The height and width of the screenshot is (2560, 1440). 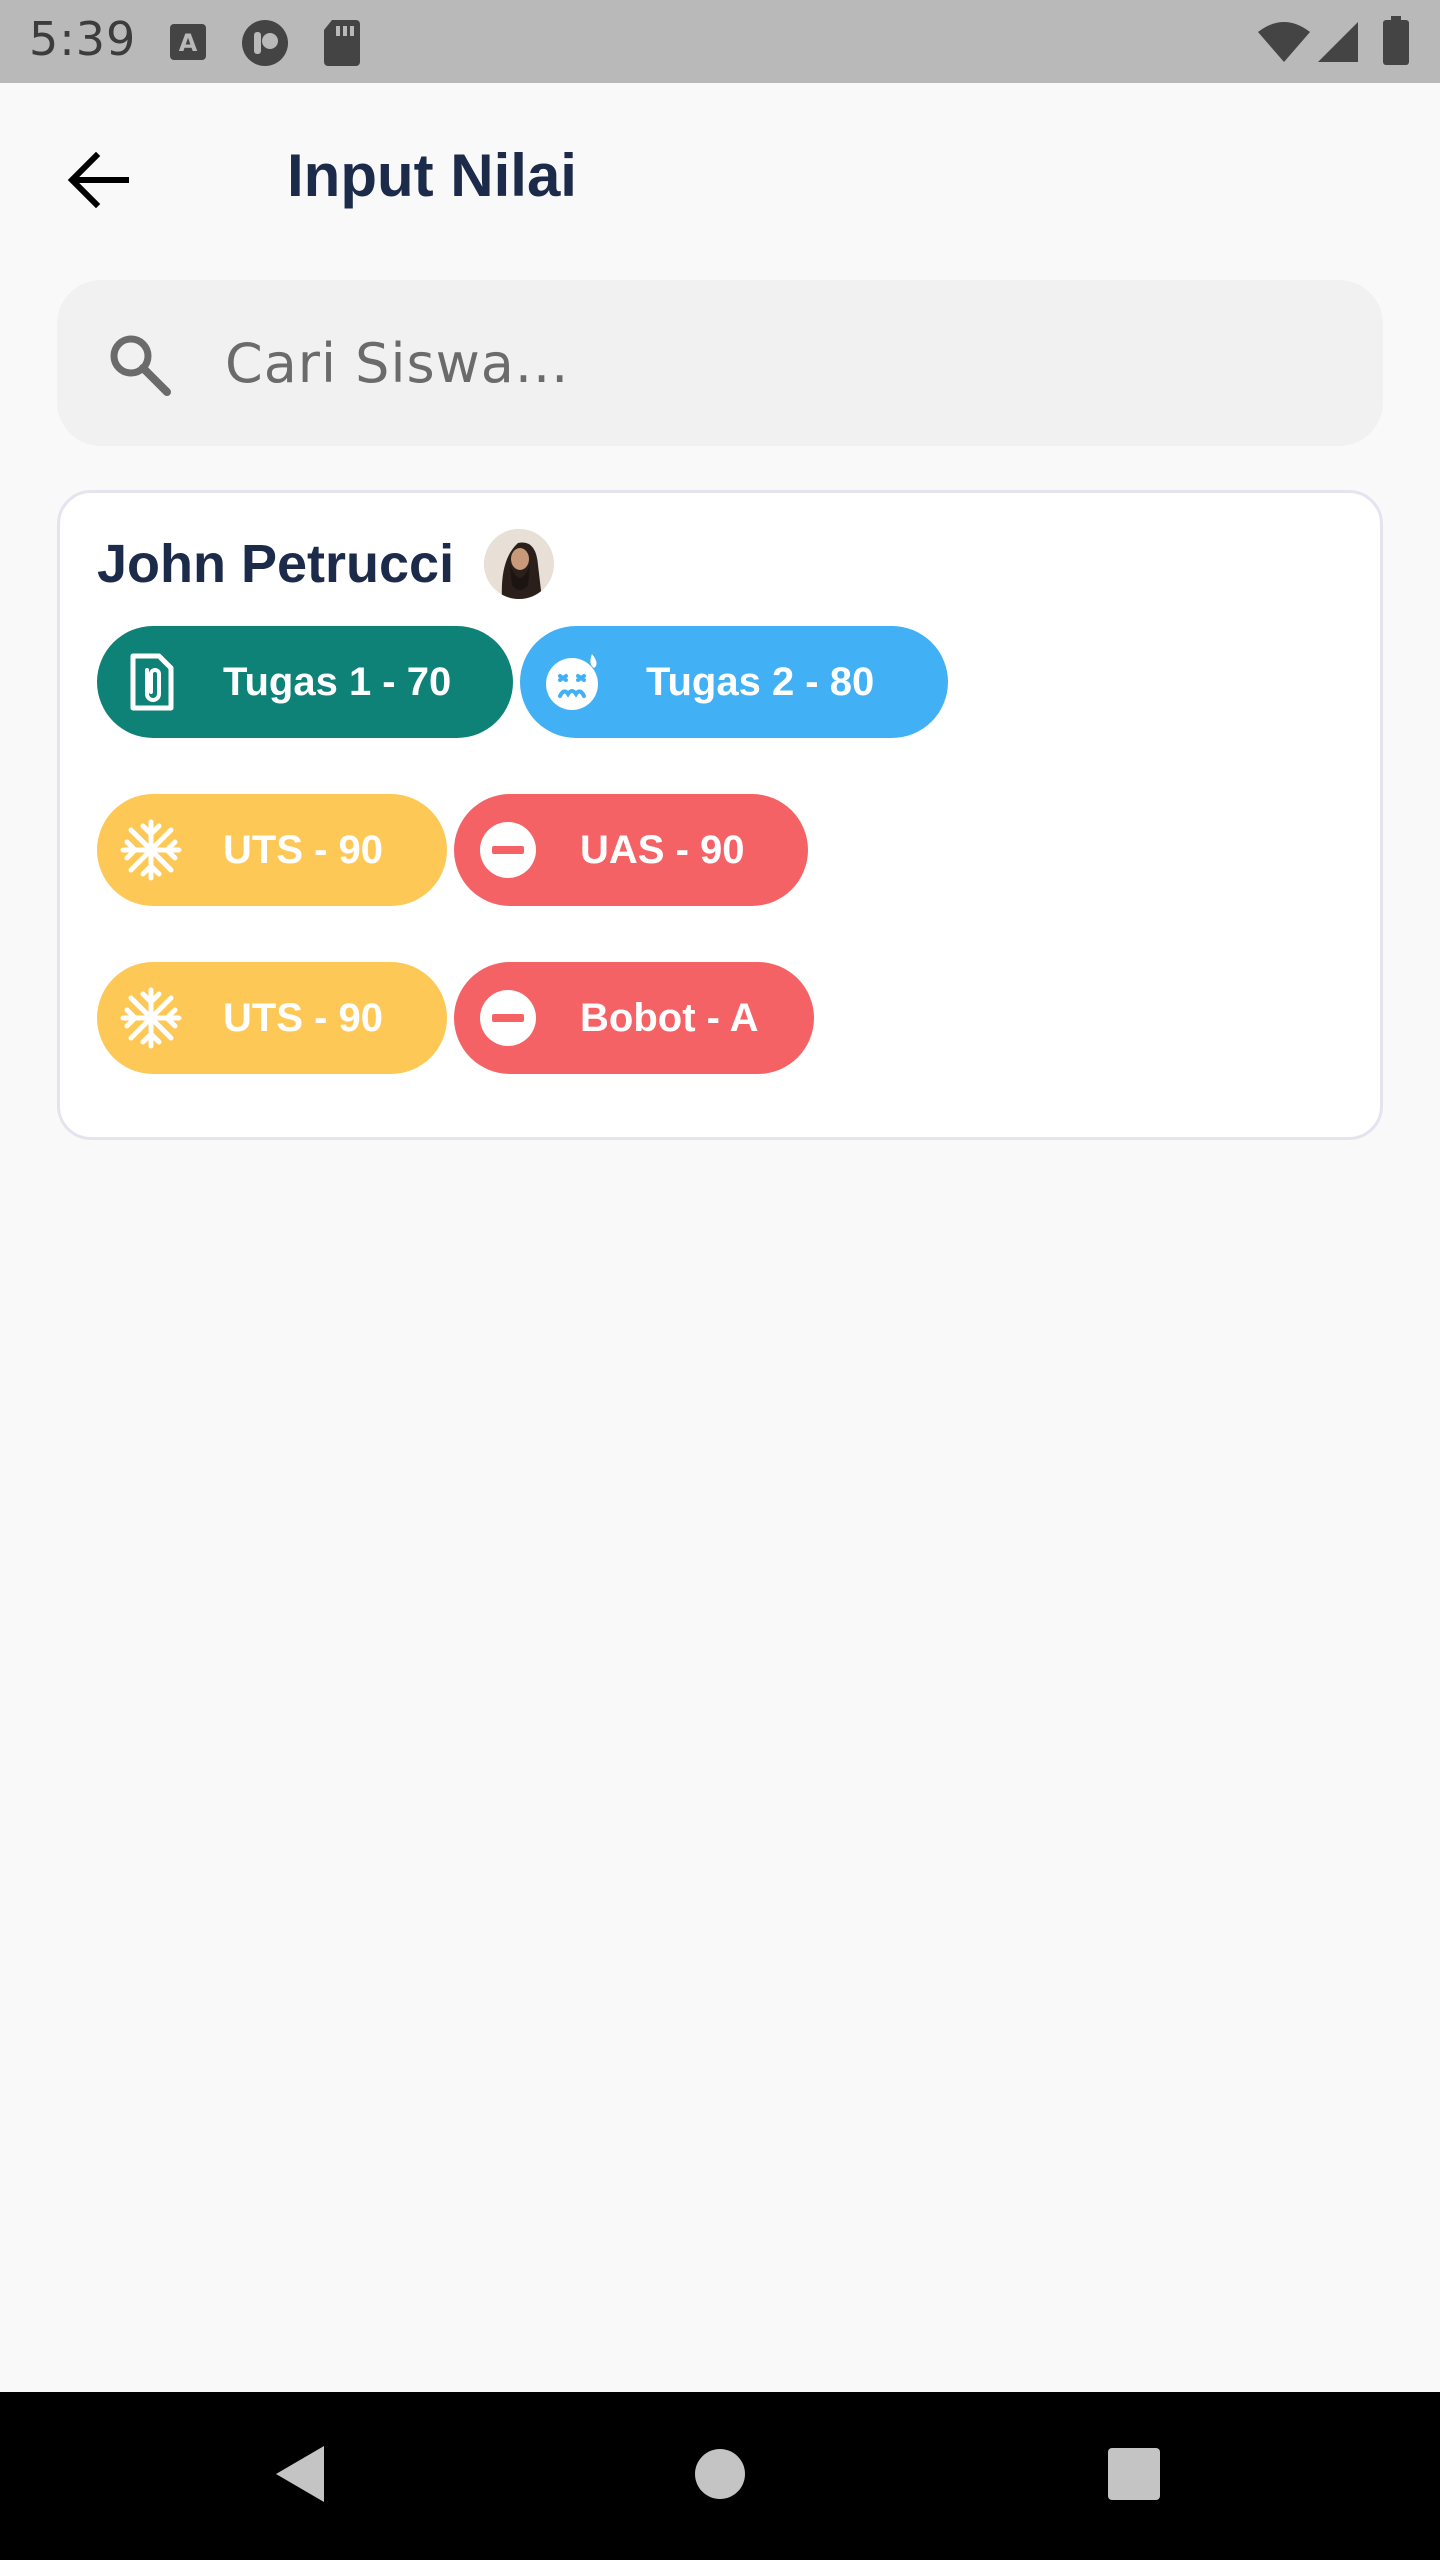 I want to click on grade-chip-tugas-2: Tugas 2 - 80, so click(x=734, y=682).